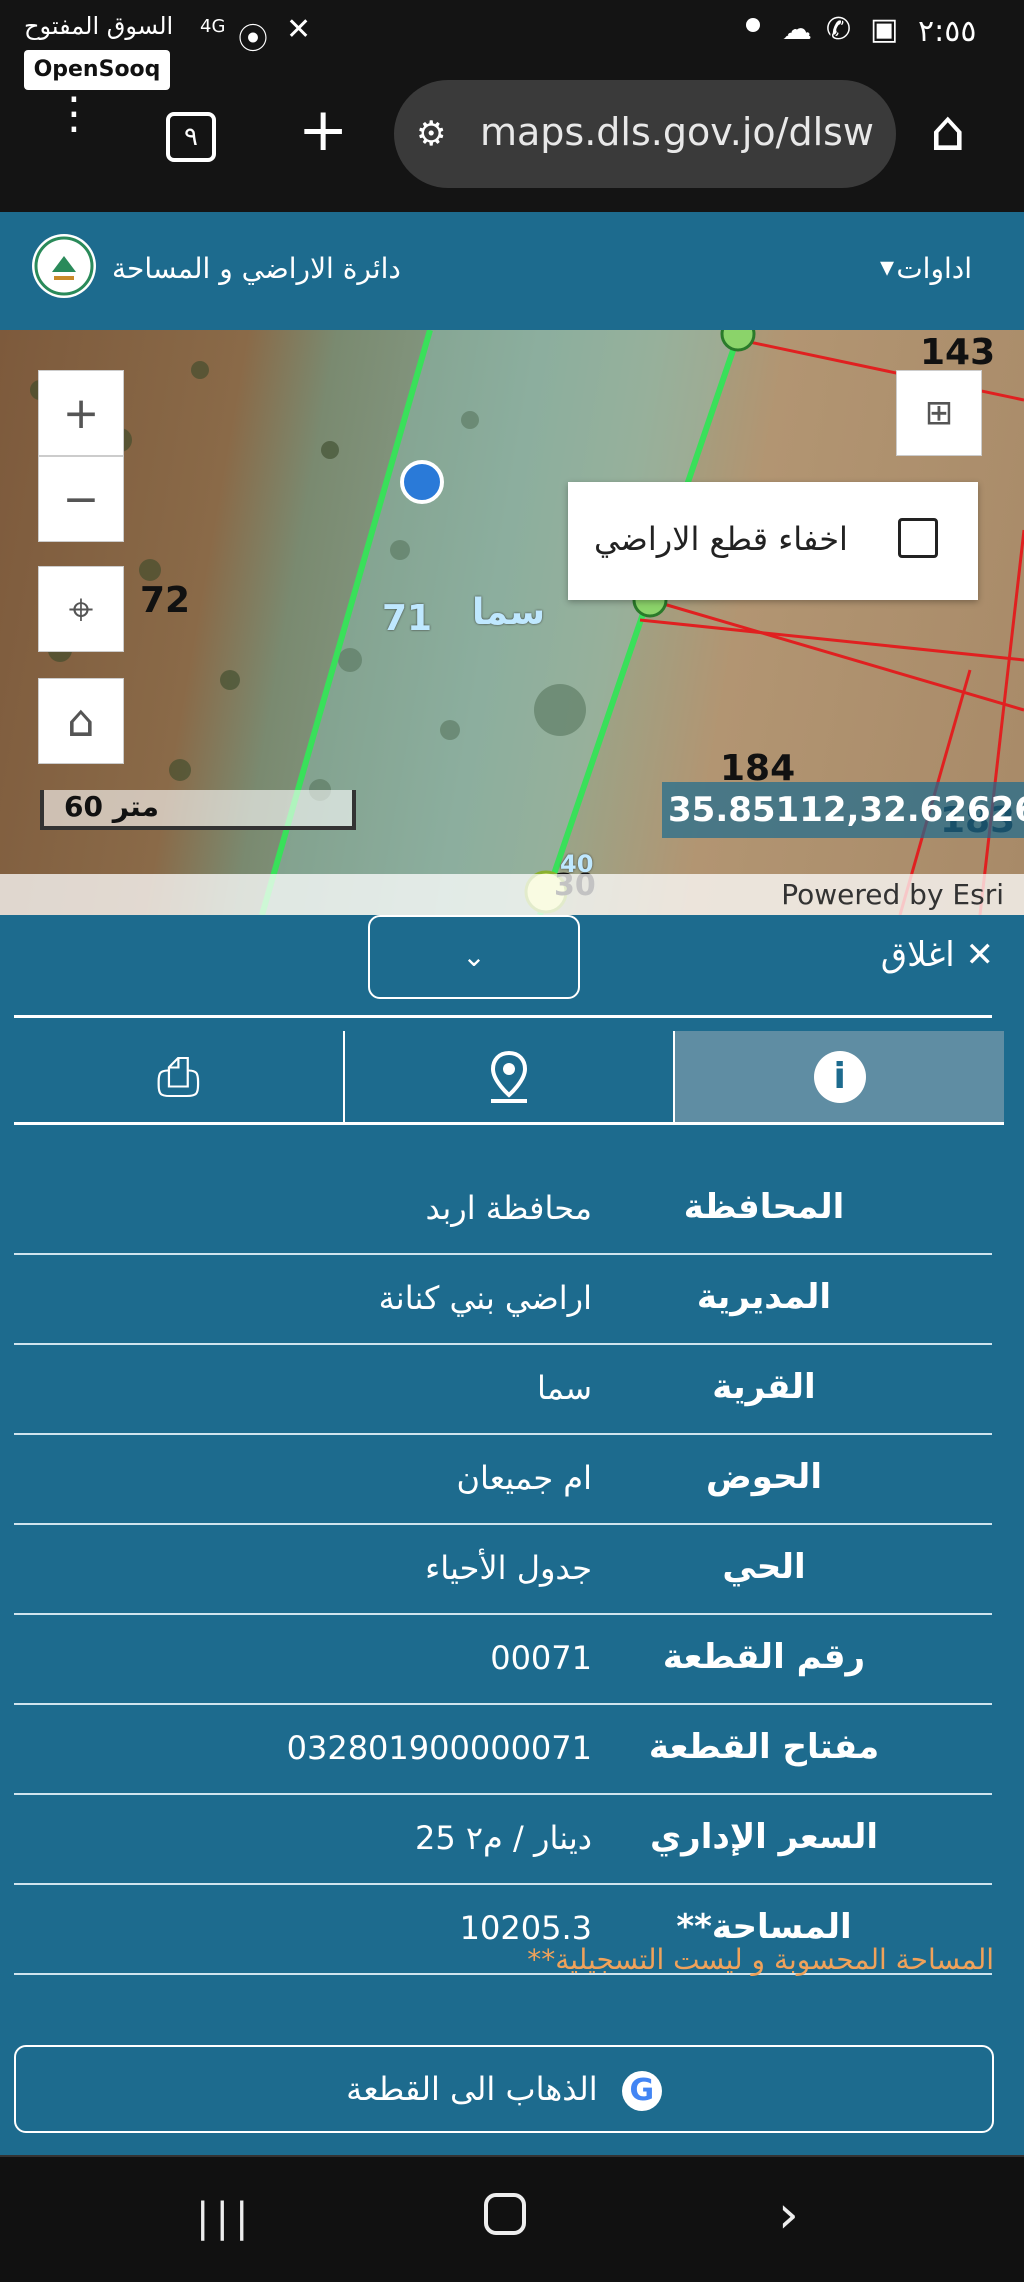 The height and width of the screenshot is (2282, 1024). What do you see at coordinates (97, 70) in the screenshot?
I see `app-badge-en: OpenSooq` at bounding box center [97, 70].